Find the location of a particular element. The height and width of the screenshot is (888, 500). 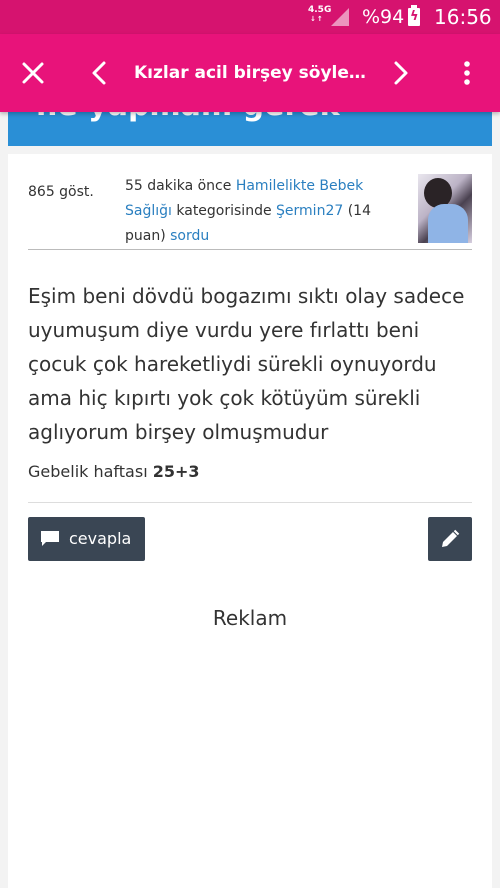

battery-charging-icon: ϟ is located at coordinates (414, 15).